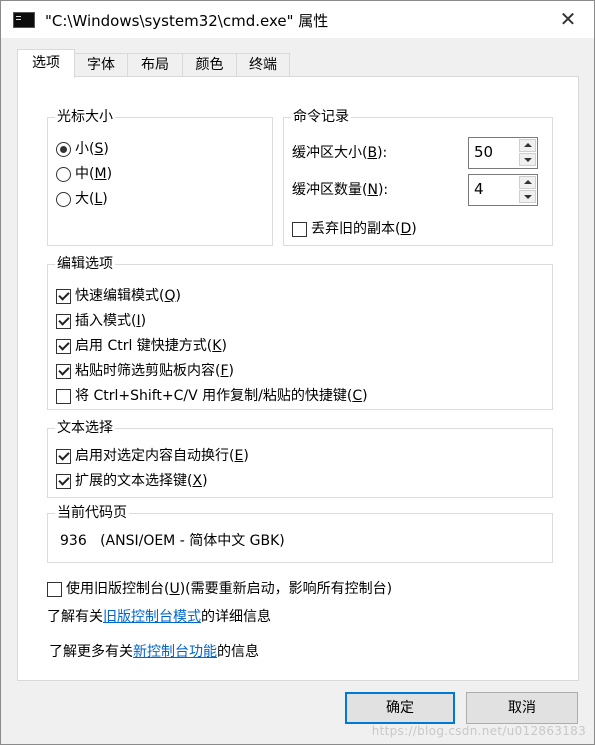 This screenshot has height=745, width=595. I want to click on buffer-count-label: 缓冲区数量(N):, so click(340, 190).